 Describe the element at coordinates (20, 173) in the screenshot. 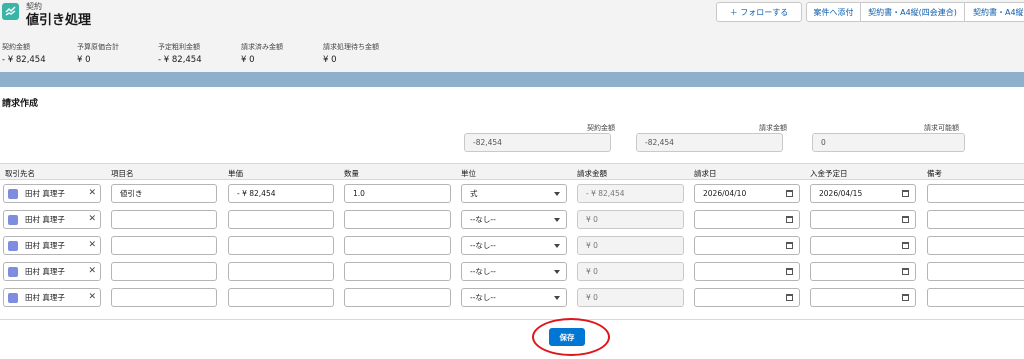

I see `column-header-account: 取引先名` at that location.